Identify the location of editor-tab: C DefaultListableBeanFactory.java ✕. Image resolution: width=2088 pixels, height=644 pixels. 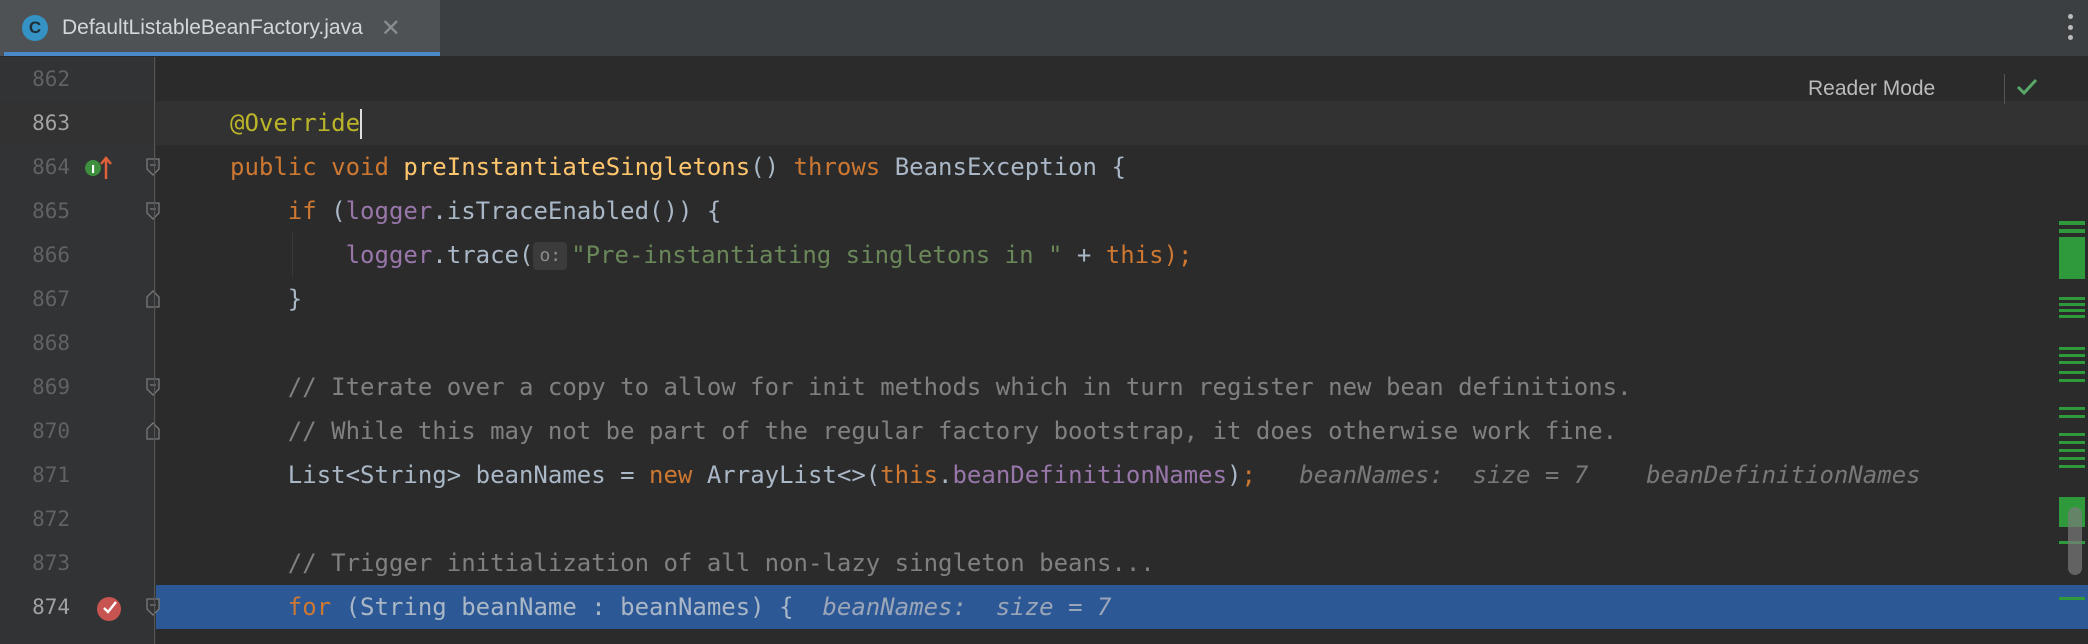
(220, 28).